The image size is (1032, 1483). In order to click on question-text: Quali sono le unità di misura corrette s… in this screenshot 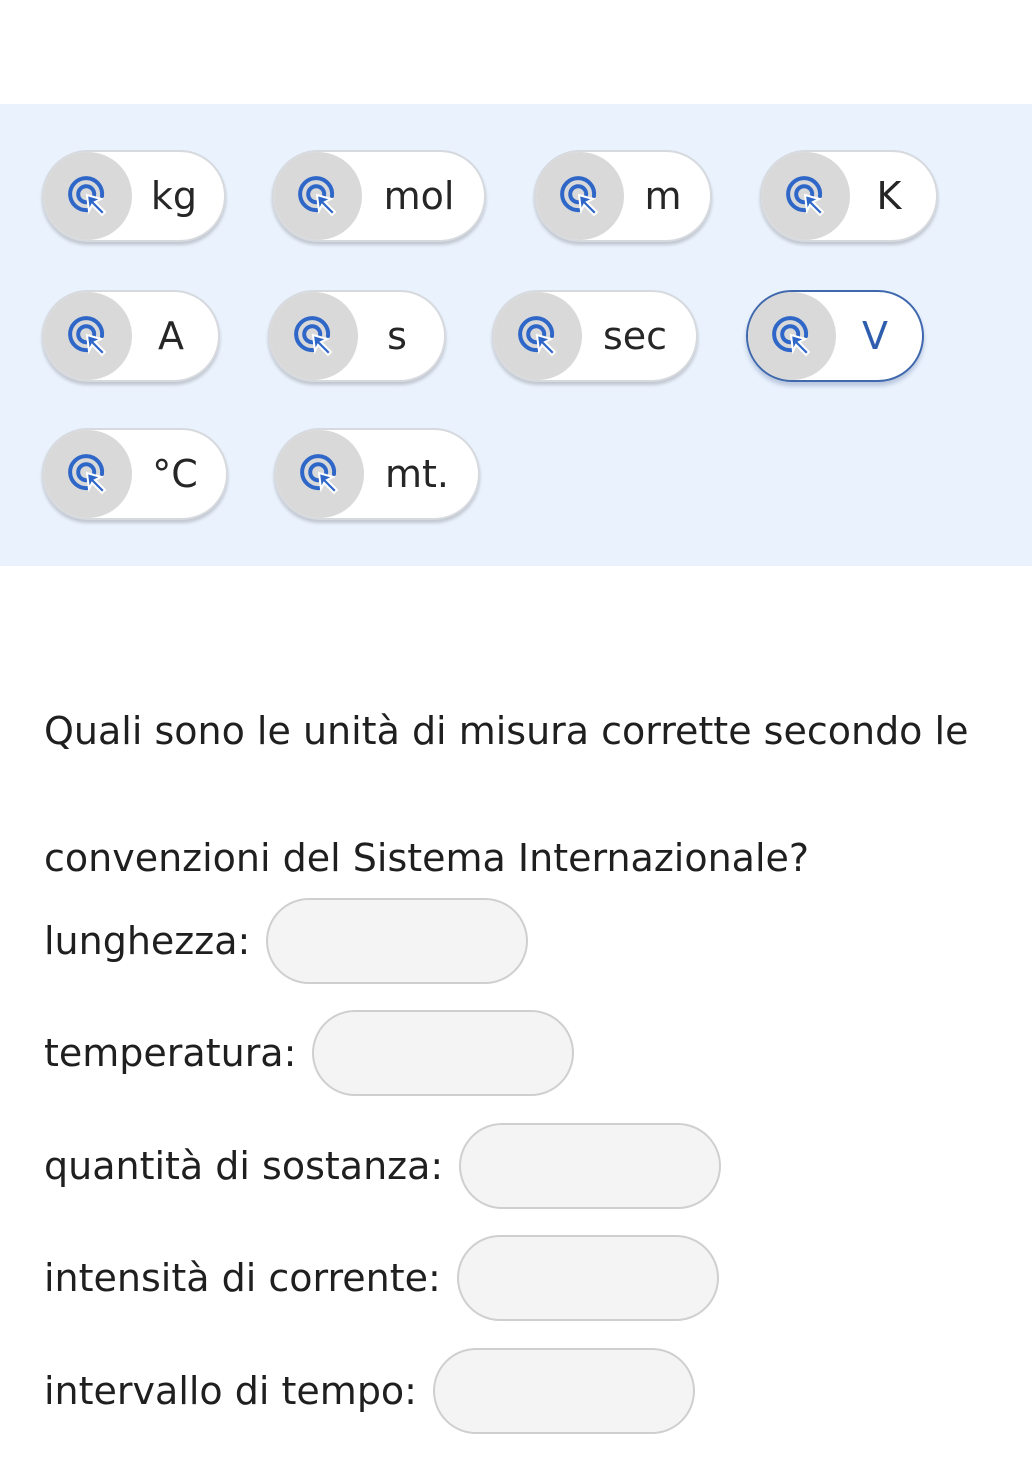, I will do `click(506, 794)`.